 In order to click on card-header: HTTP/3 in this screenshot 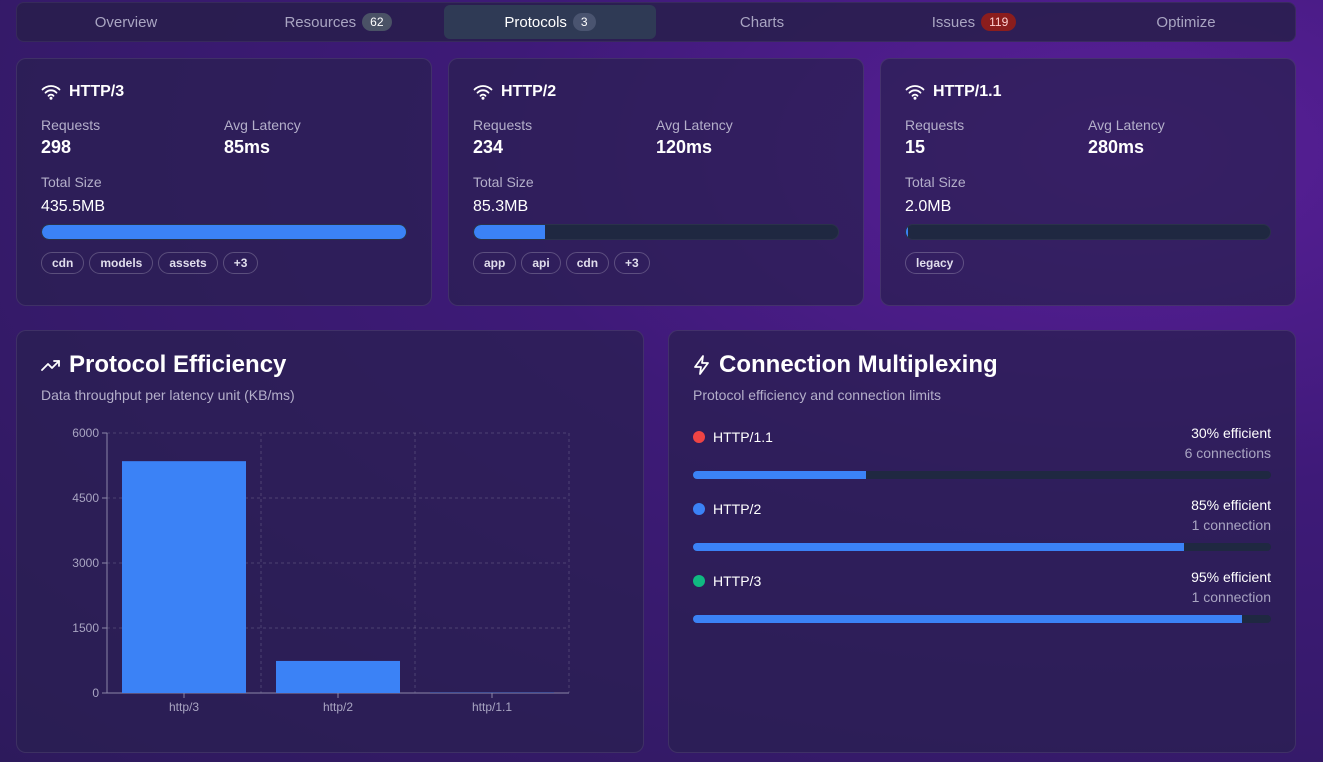, I will do `click(224, 92)`.